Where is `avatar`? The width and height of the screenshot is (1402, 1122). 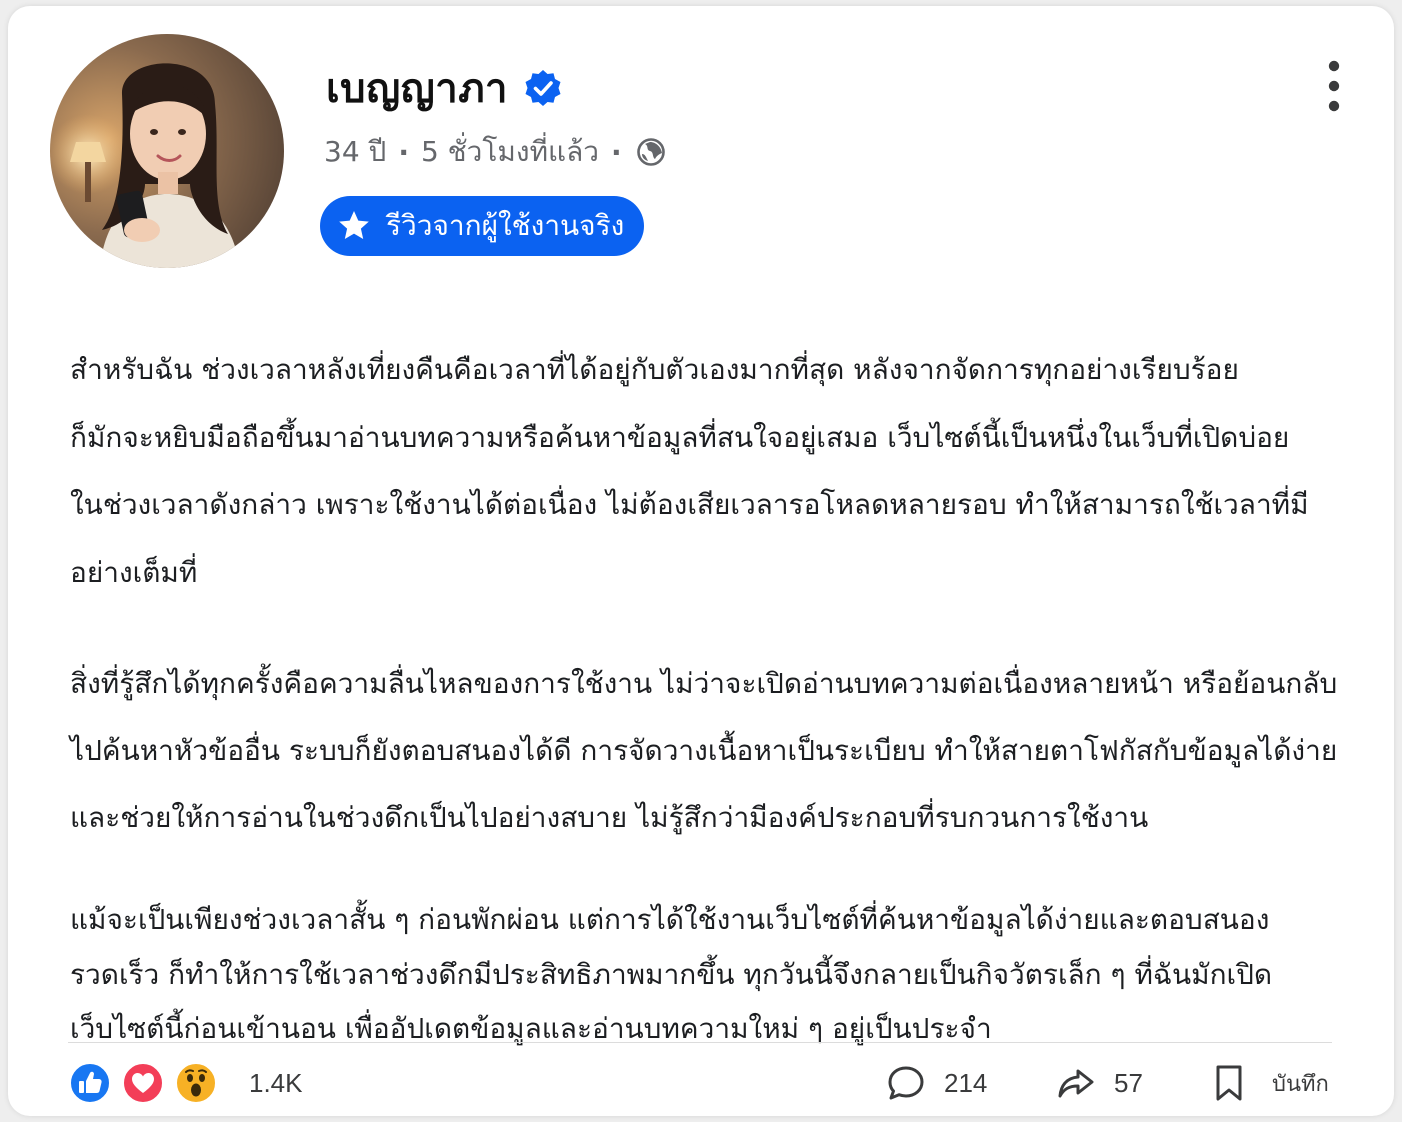
avatar is located at coordinates (167, 151).